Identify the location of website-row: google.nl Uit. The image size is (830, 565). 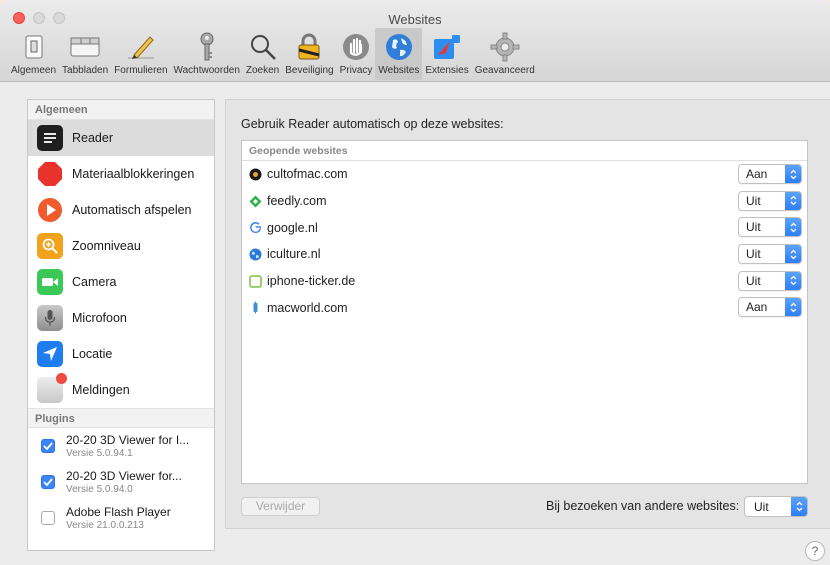
(524, 227).